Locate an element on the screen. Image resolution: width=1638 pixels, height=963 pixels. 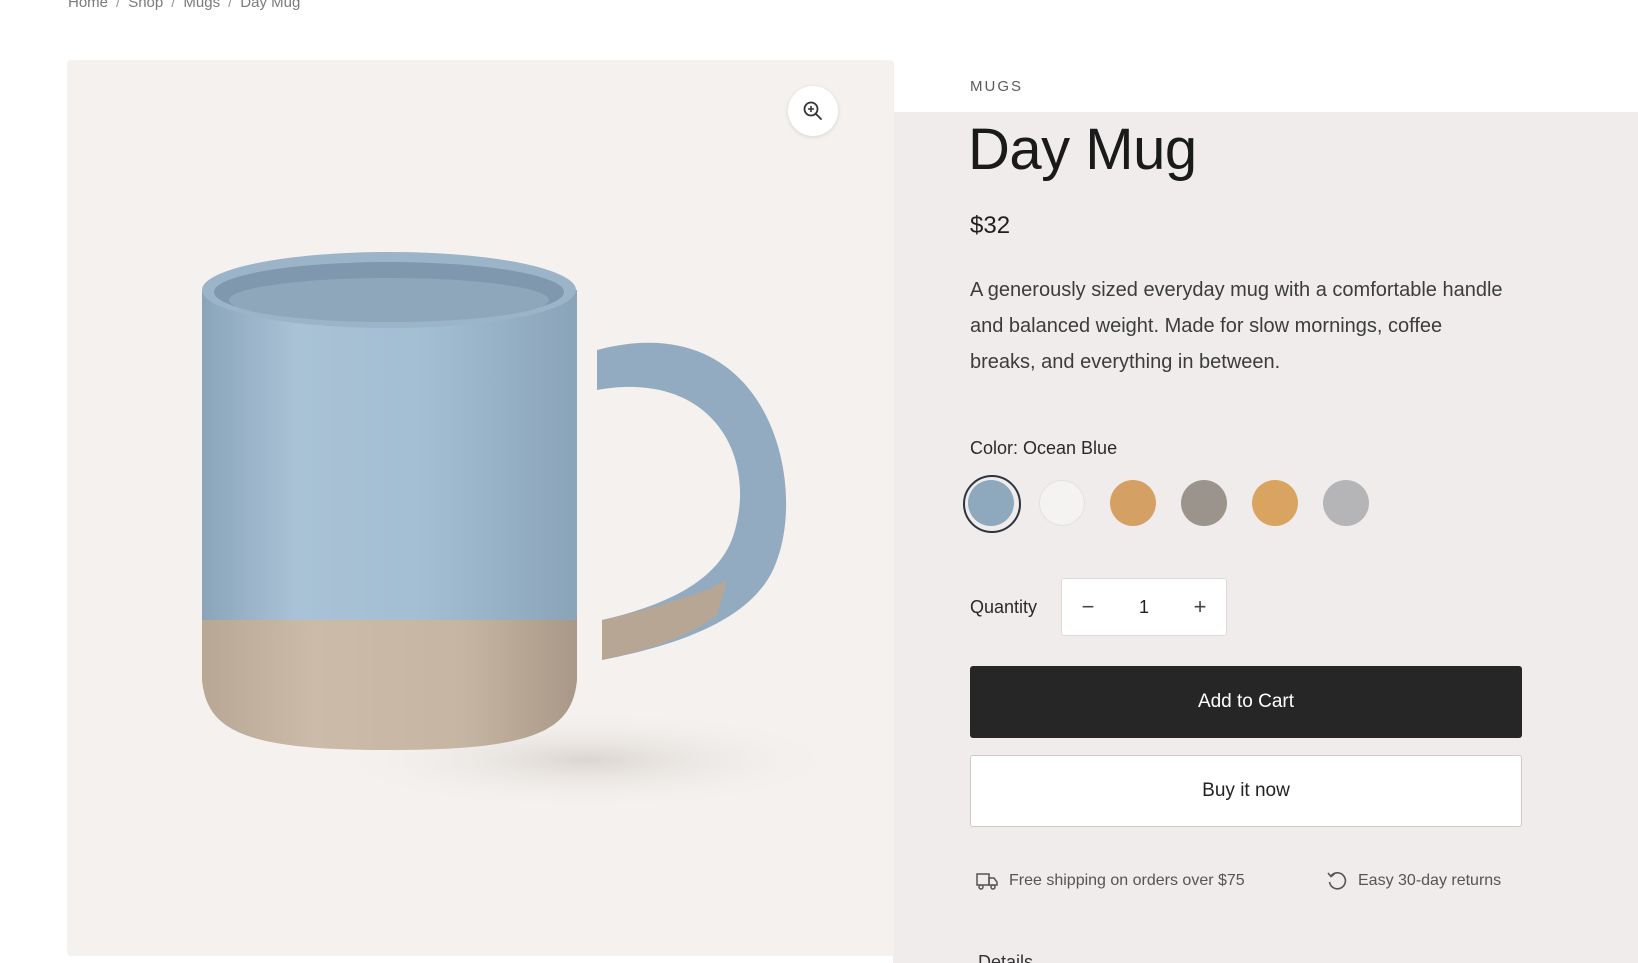
swatch-grey is located at coordinates (1346, 503).